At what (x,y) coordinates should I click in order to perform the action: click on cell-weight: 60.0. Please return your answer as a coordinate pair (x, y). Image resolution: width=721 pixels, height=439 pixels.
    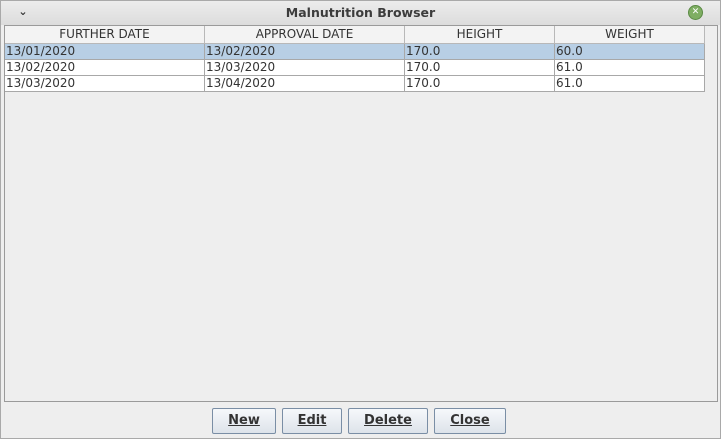
    Looking at the image, I should click on (630, 52).